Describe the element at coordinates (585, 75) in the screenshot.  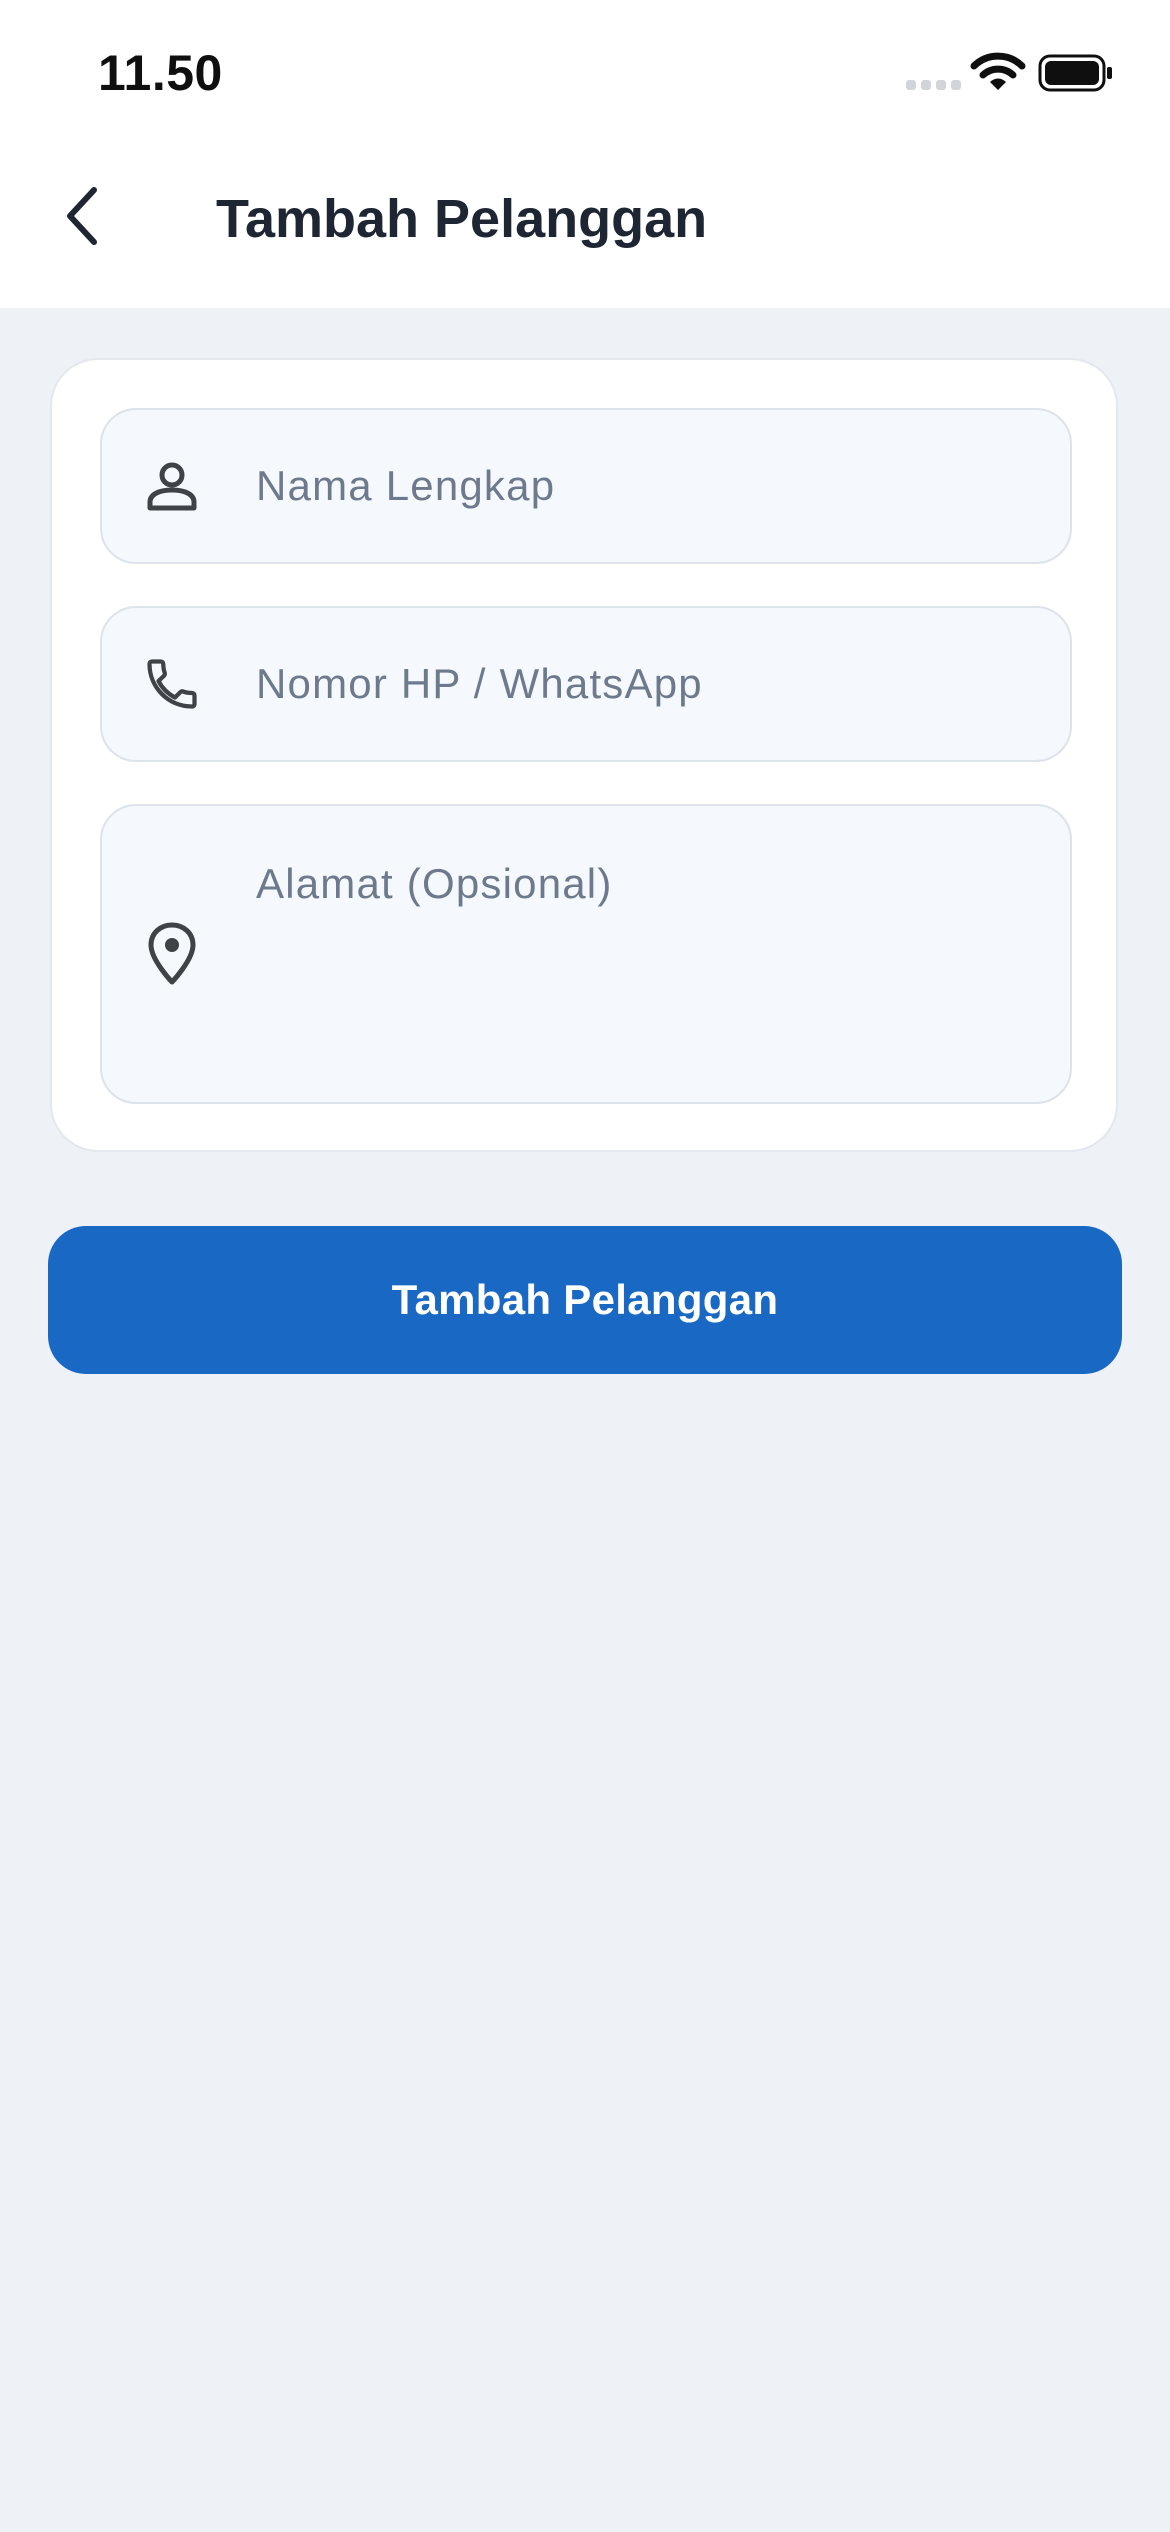
I see `status-bar: 11.50` at that location.